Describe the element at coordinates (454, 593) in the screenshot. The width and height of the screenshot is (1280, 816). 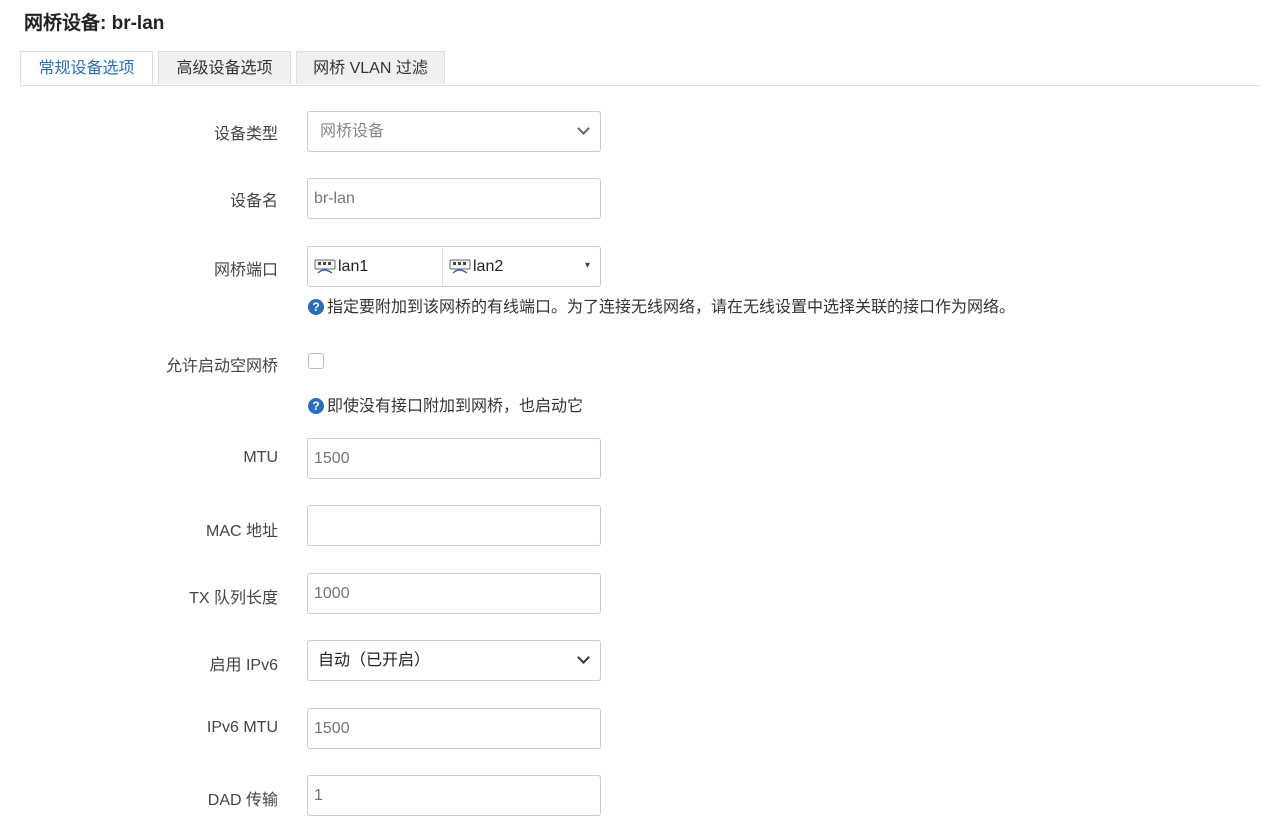
I see `txqueuelen-input` at that location.